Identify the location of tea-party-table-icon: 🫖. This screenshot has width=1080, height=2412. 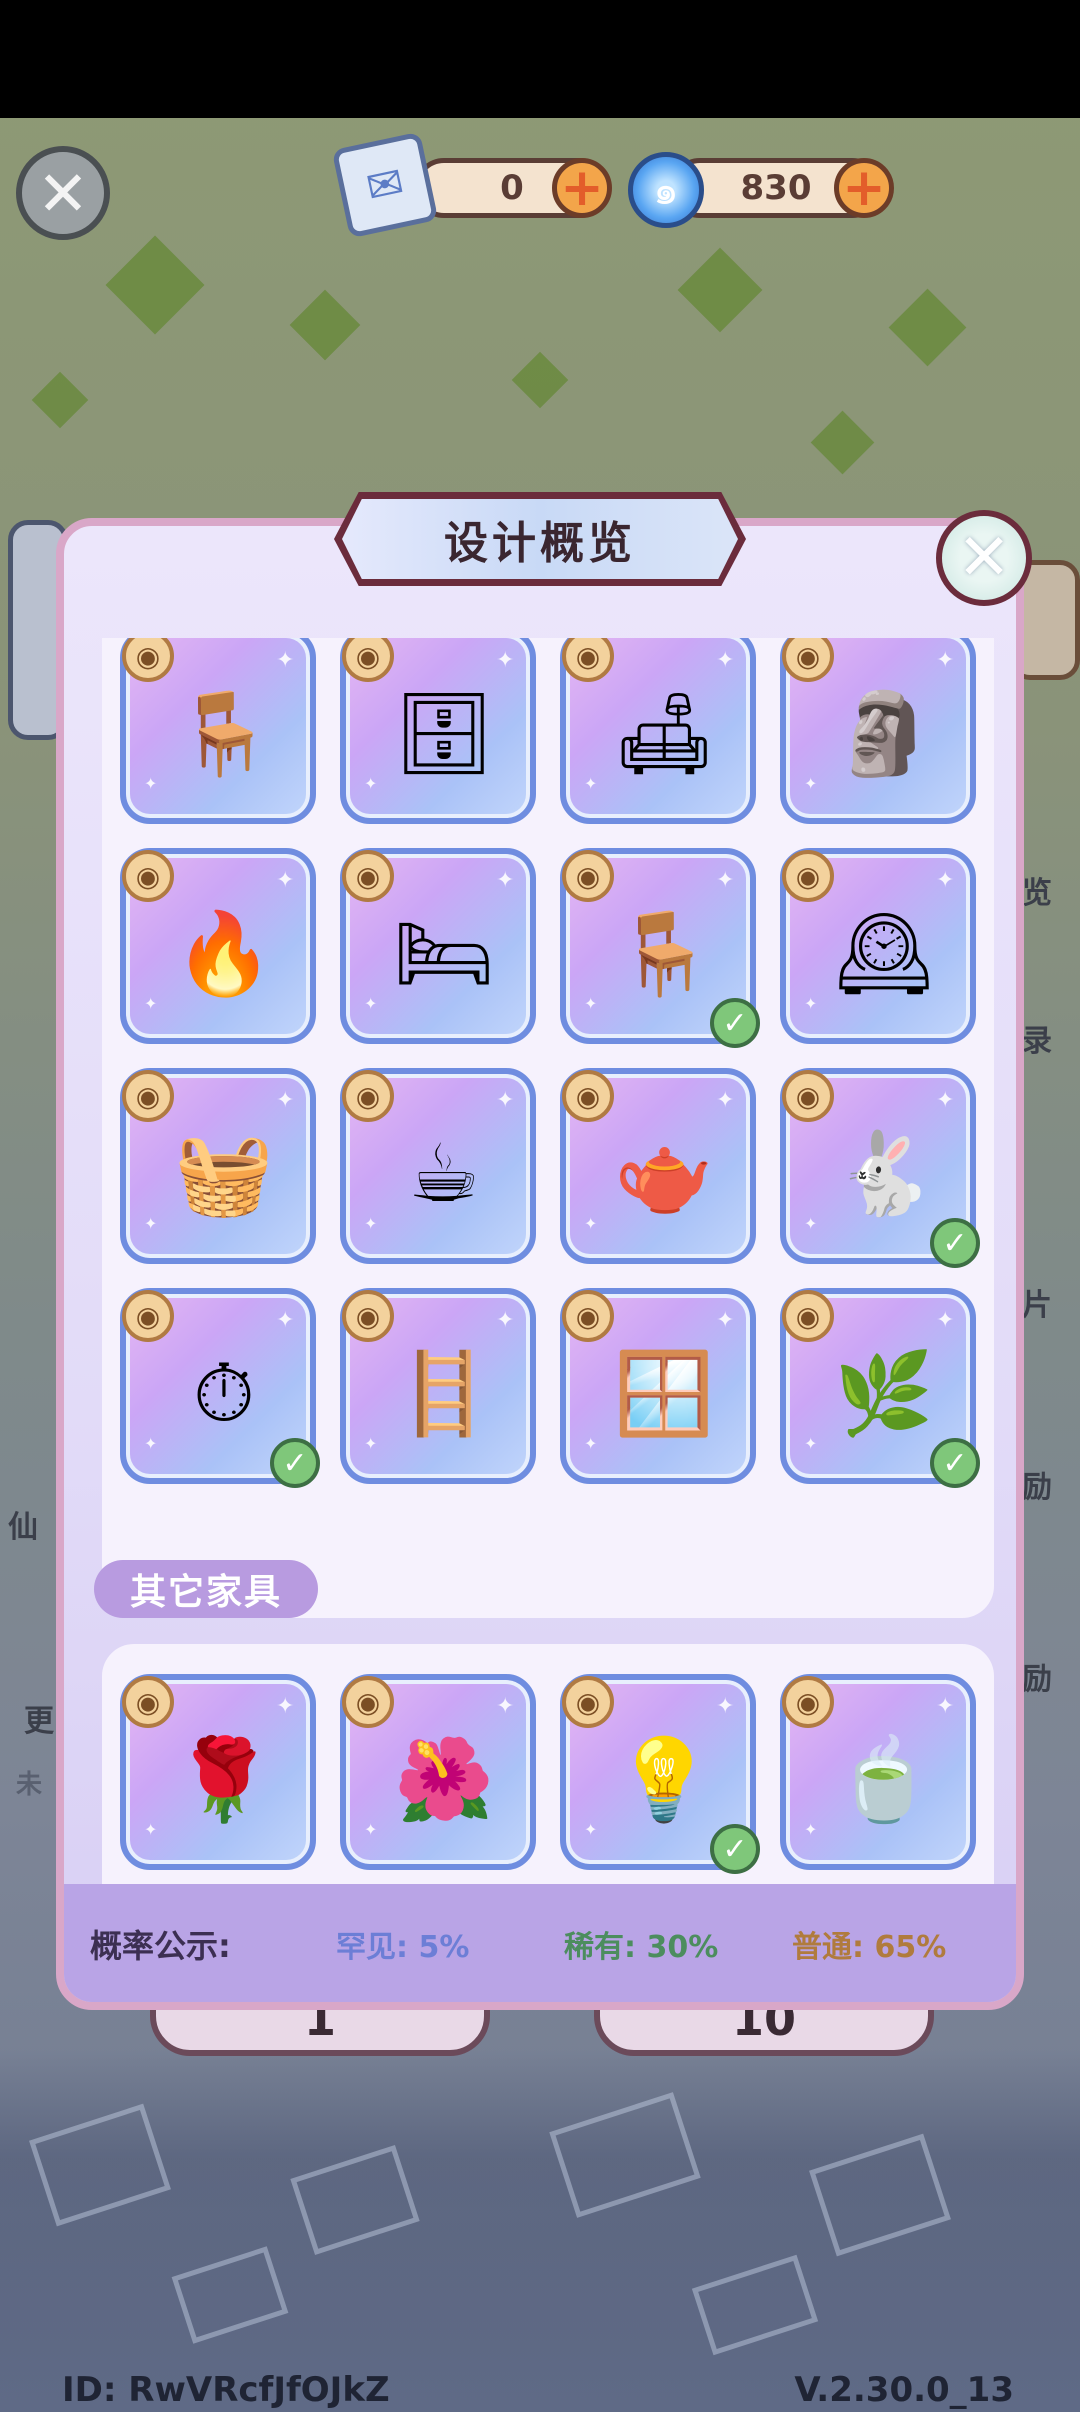
(664, 1173).